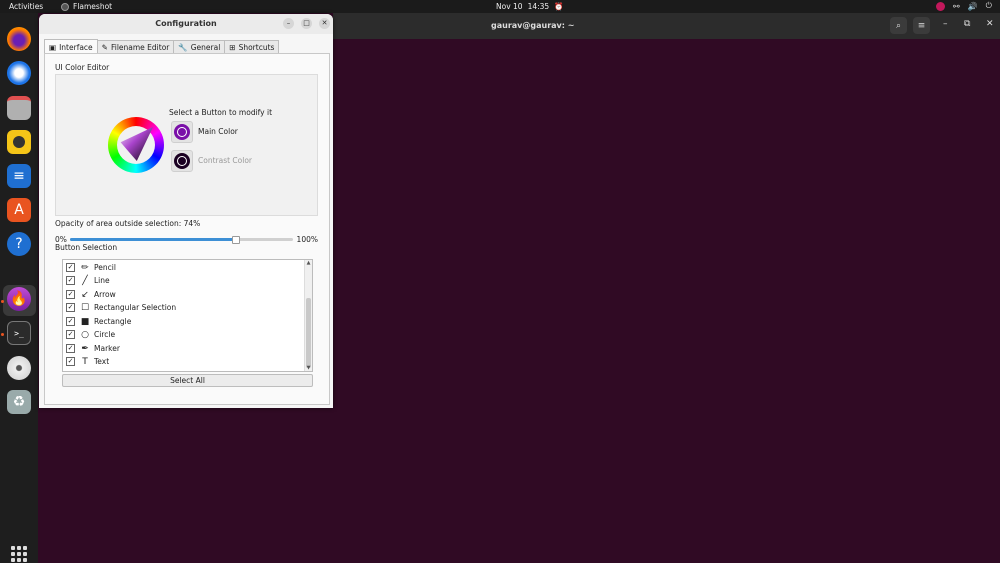  What do you see at coordinates (308, 368) in the screenshot?
I see `scroll-down-icon: ▼` at bounding box center [308, 368].